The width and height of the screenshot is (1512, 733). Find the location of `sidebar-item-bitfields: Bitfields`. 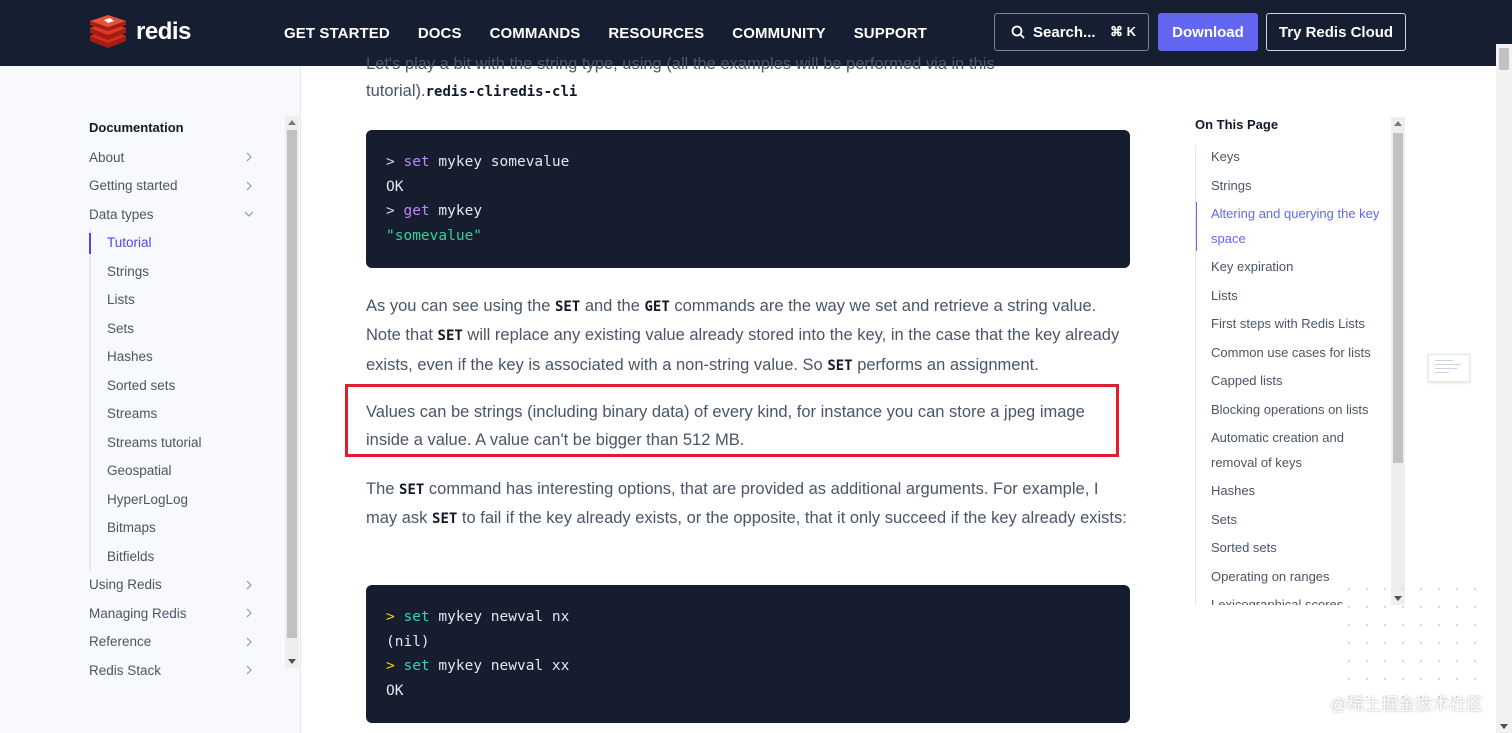

sidebar-item-bitfields: Bitfields is located at coordinates (184, 556).